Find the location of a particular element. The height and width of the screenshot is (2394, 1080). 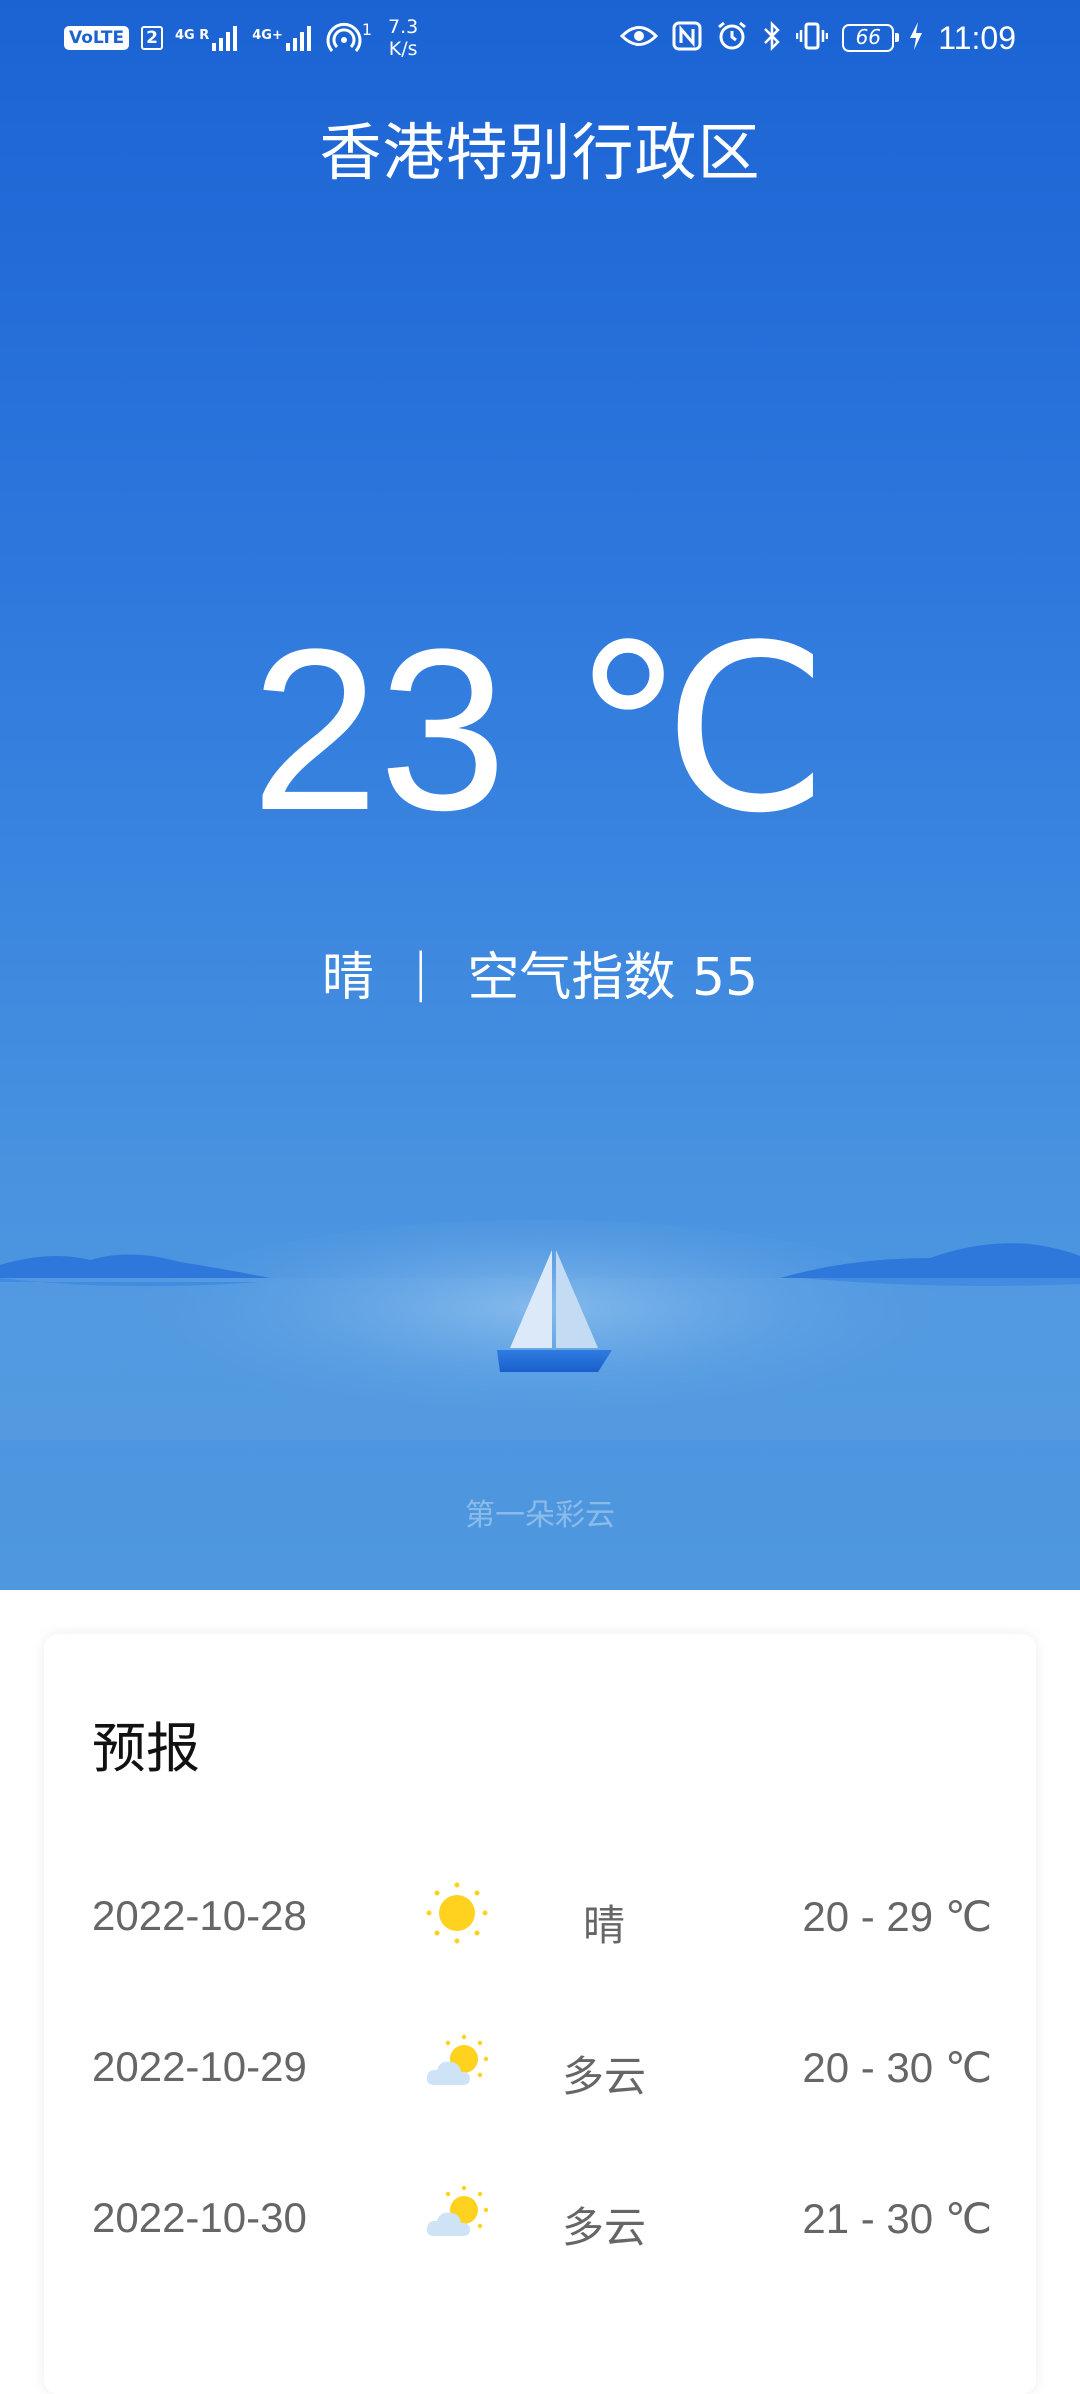

air-quality-index: 空气指数 55 is located at coordinates (613, 978).